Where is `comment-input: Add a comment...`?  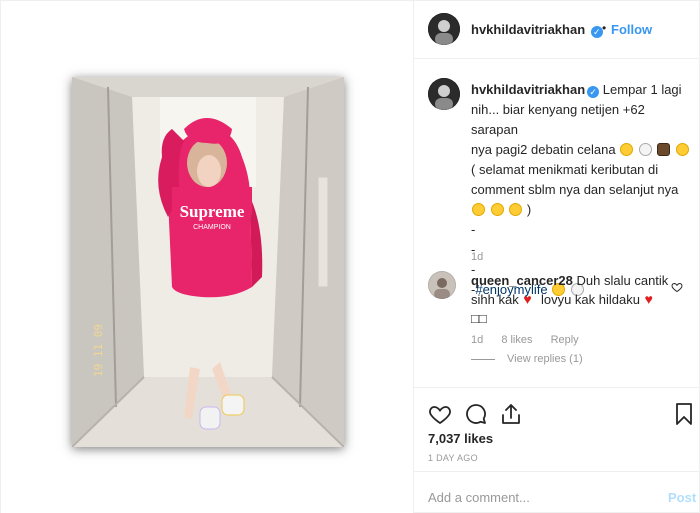
comment-input: Add a comment... is located at coordinates (479, 497).